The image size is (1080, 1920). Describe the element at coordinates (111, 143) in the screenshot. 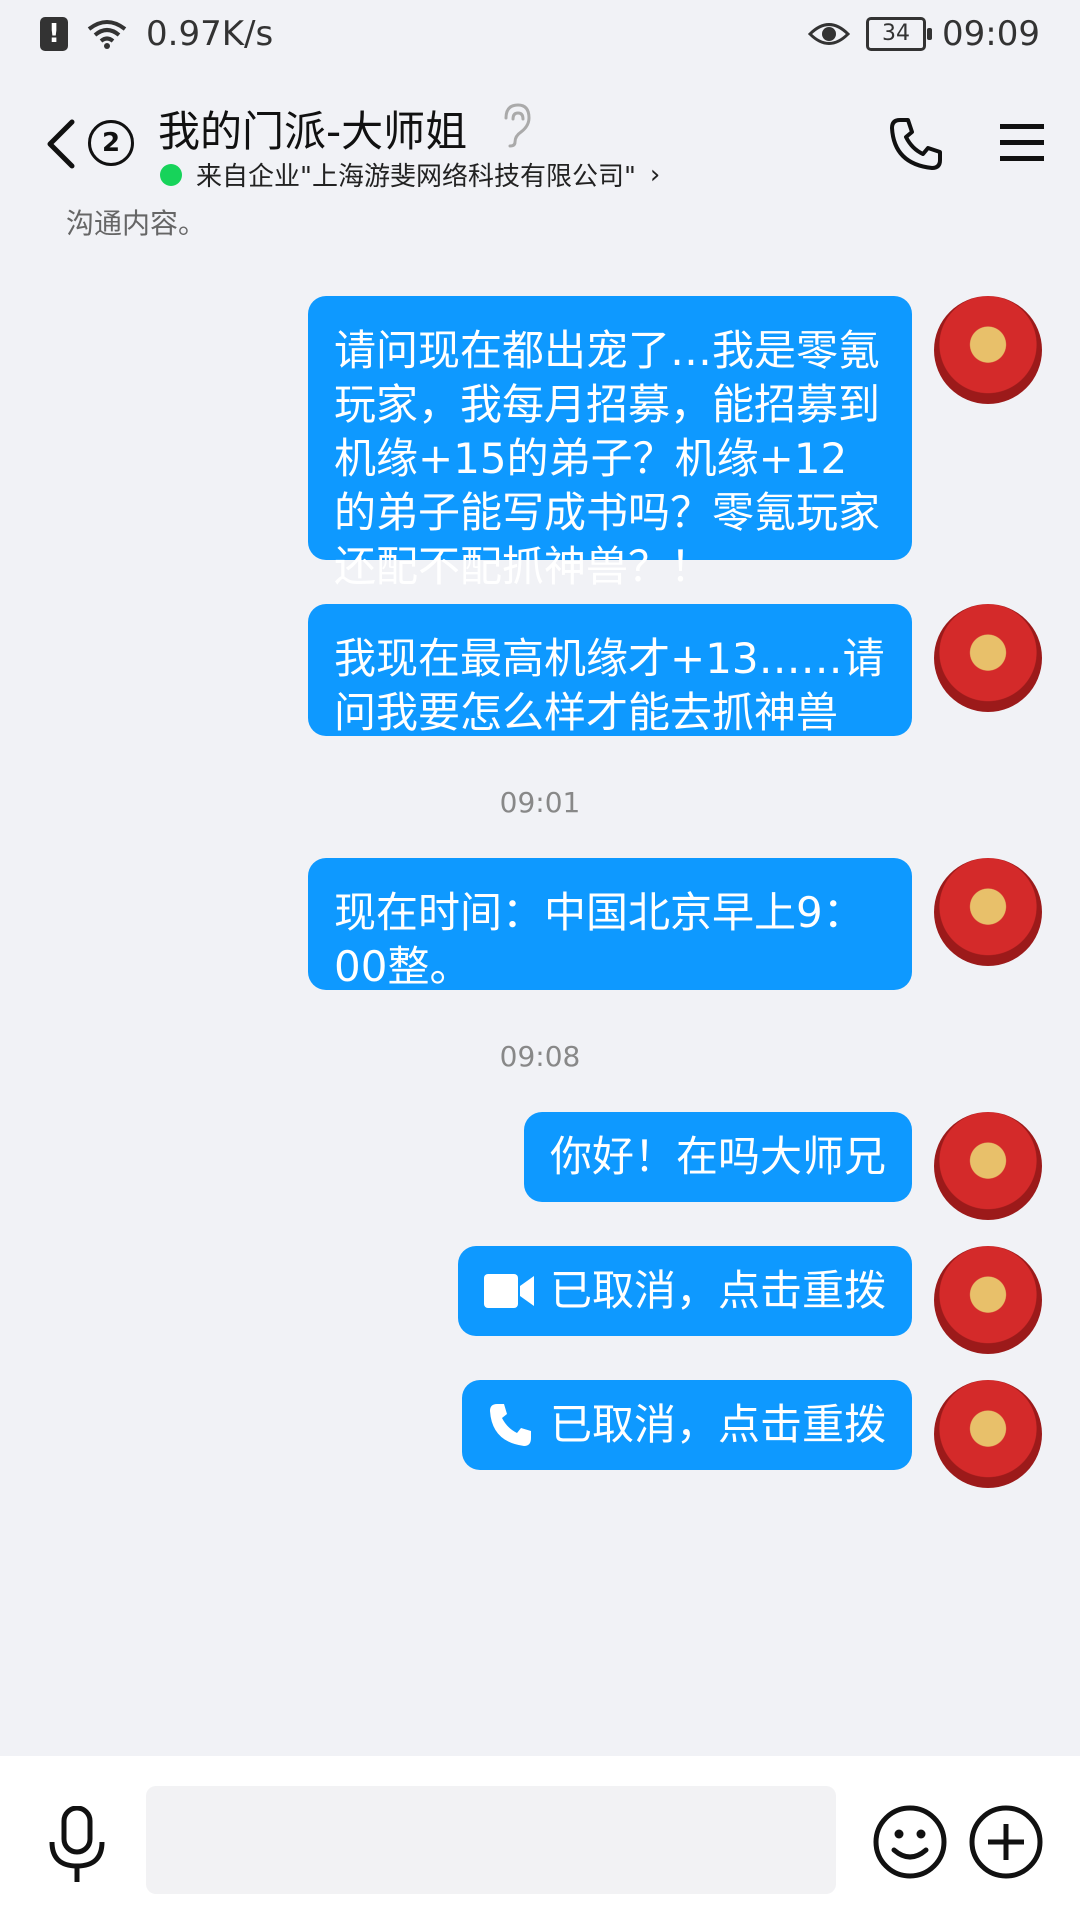

I see `unread-count-badge: 2` at that location.